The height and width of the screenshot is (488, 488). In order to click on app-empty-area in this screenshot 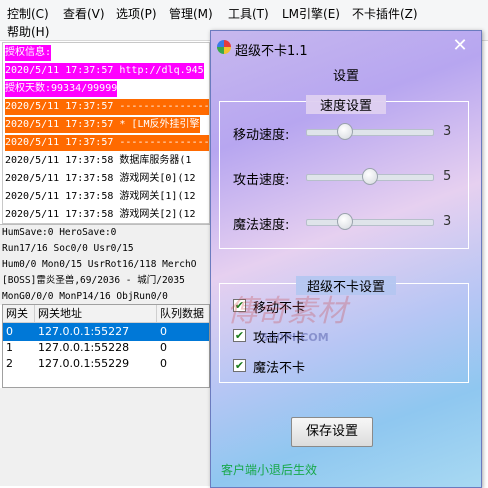, I will do `click(105, 437)`.